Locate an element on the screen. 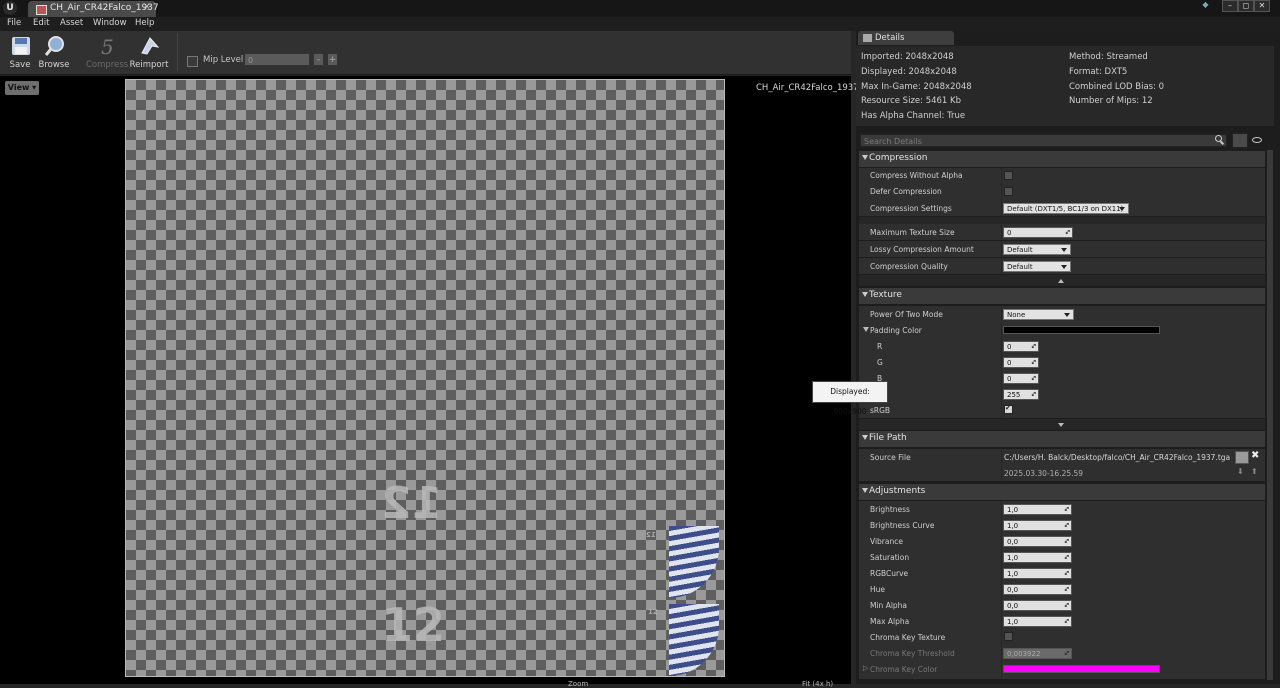 This screenshot has width=1280, height=688. label-defer-compression: Defer Compression is located at coordinates (906, 191).